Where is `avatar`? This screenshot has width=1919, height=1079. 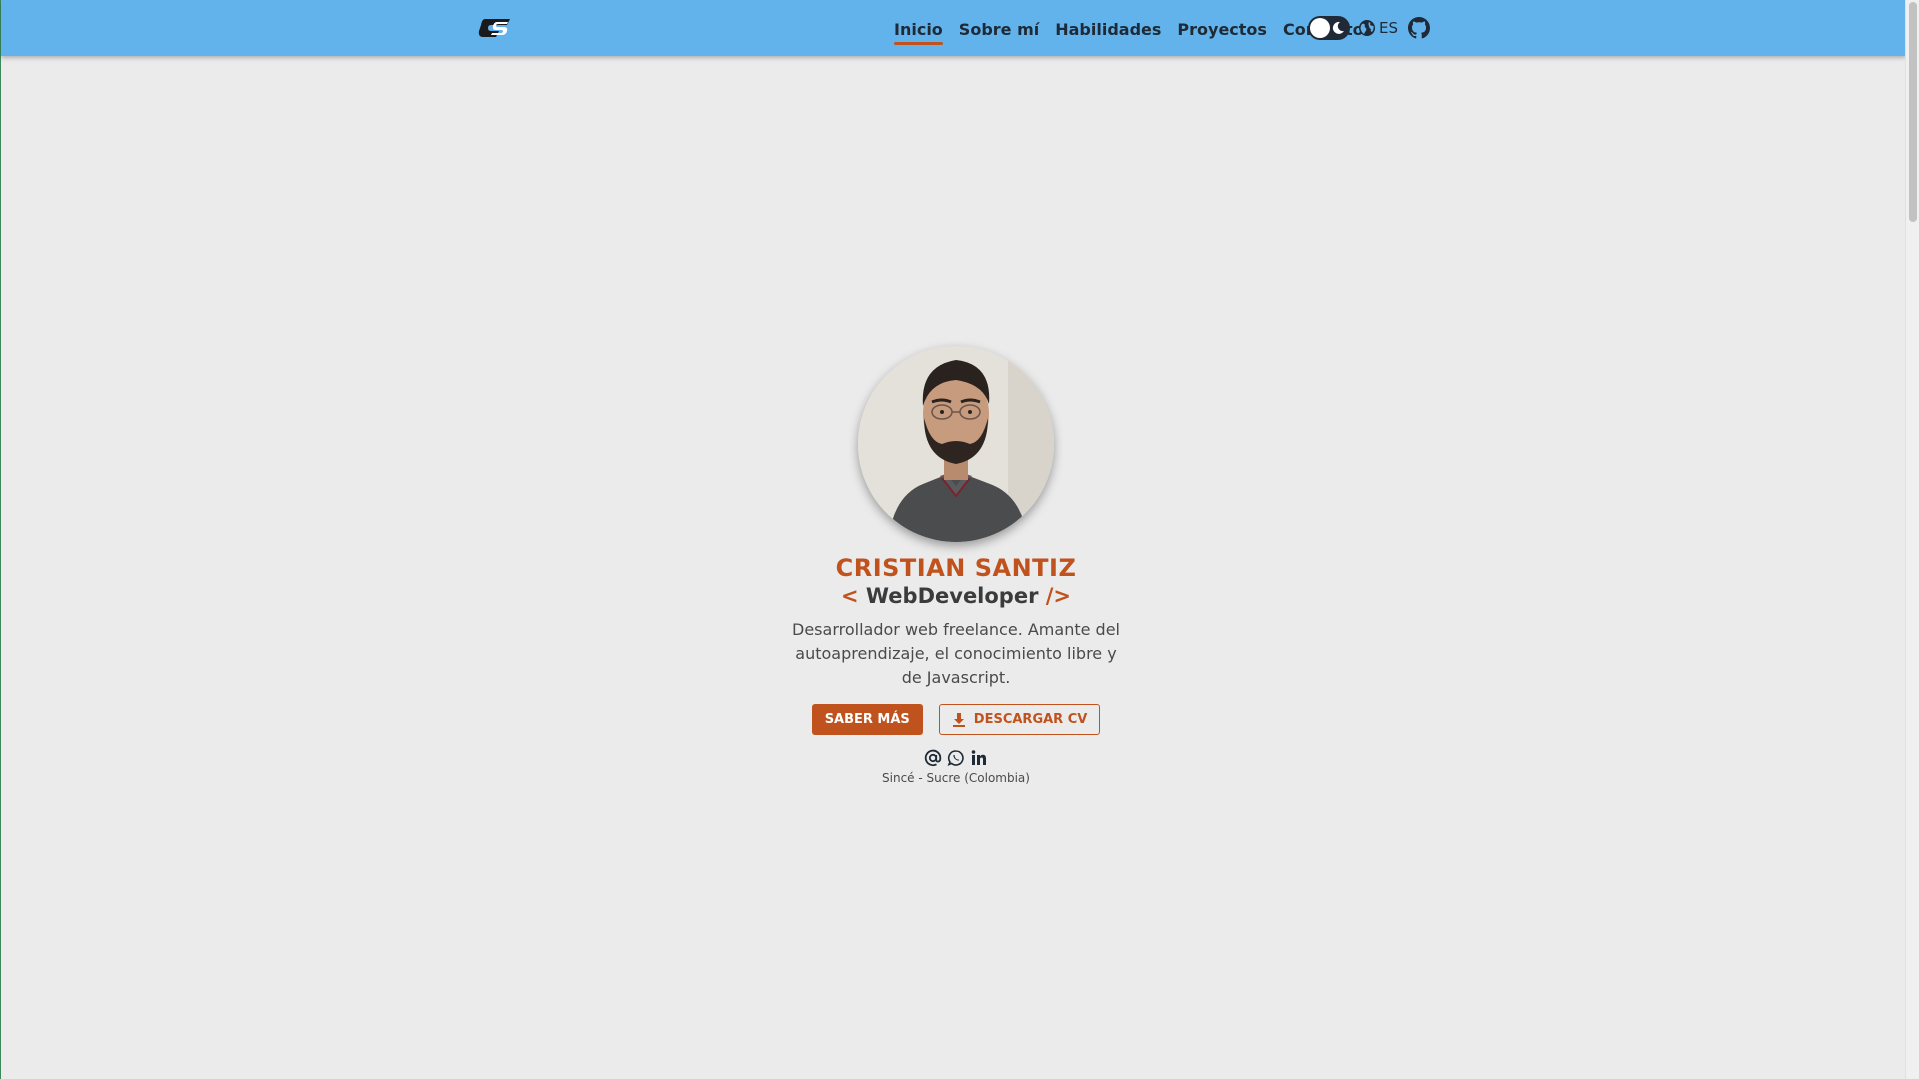
avatar is located at coordinates (956, 444).